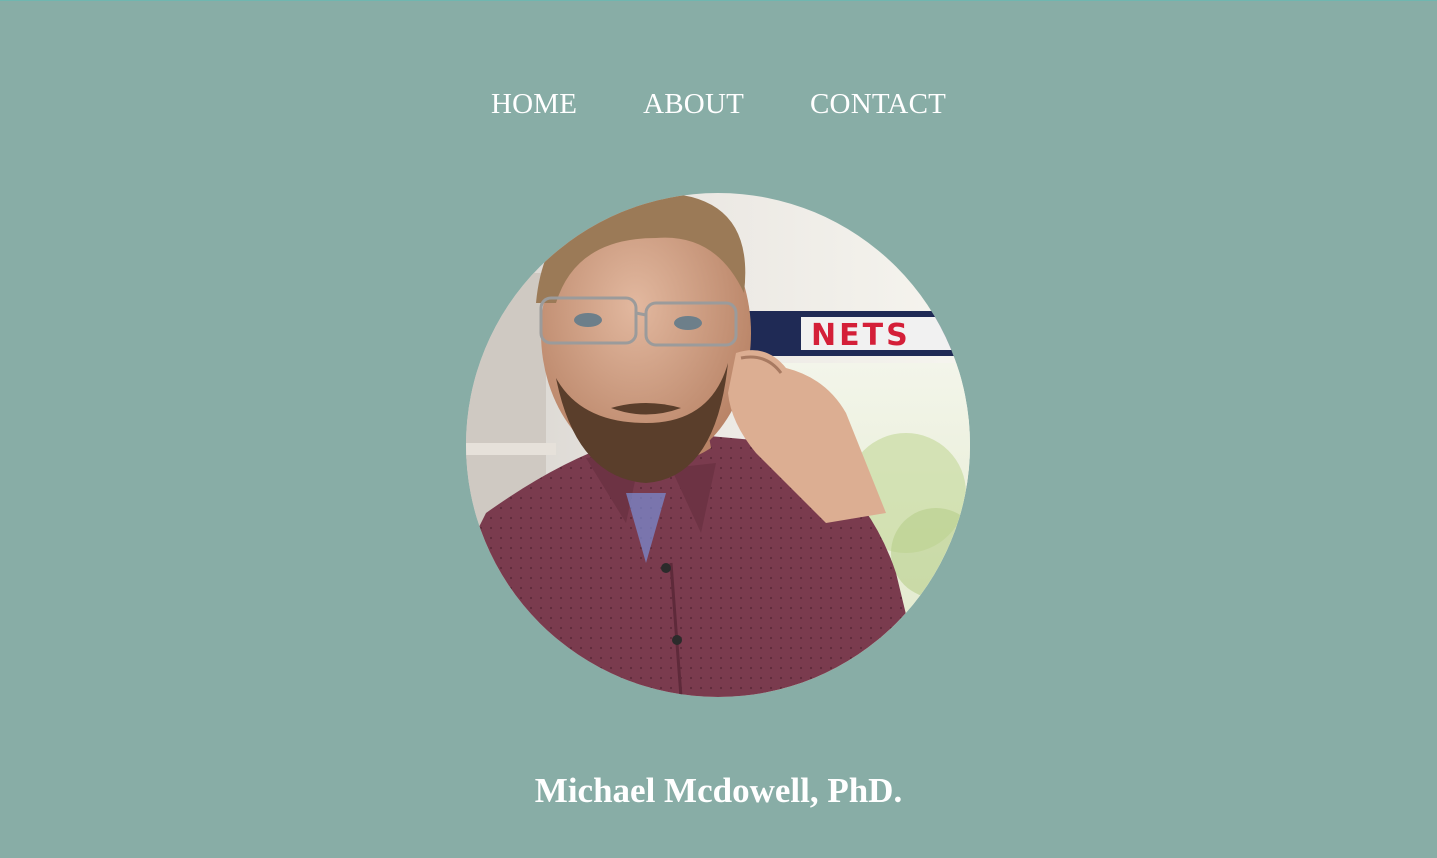 Image resolution: width=1437 pixels, height=858 pixels. I want to click on nav-contact-link: CONTACT, so click(878, 104).